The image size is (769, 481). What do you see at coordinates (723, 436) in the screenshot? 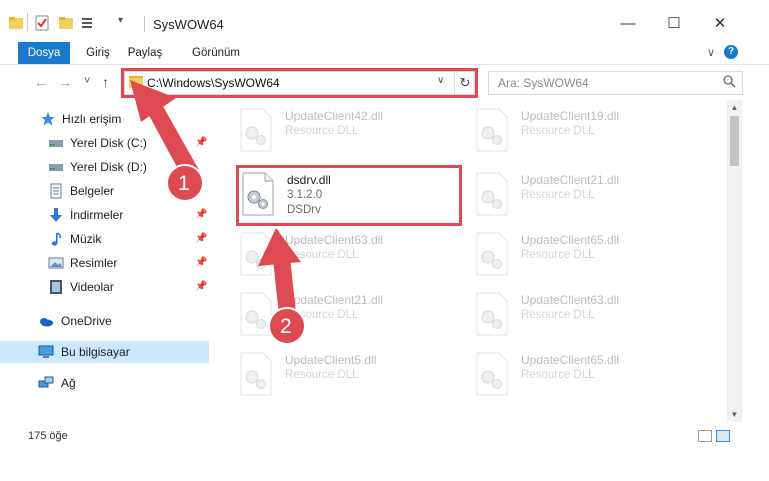
I see `large-icons-view-icon` at bounding box center [723, 436].